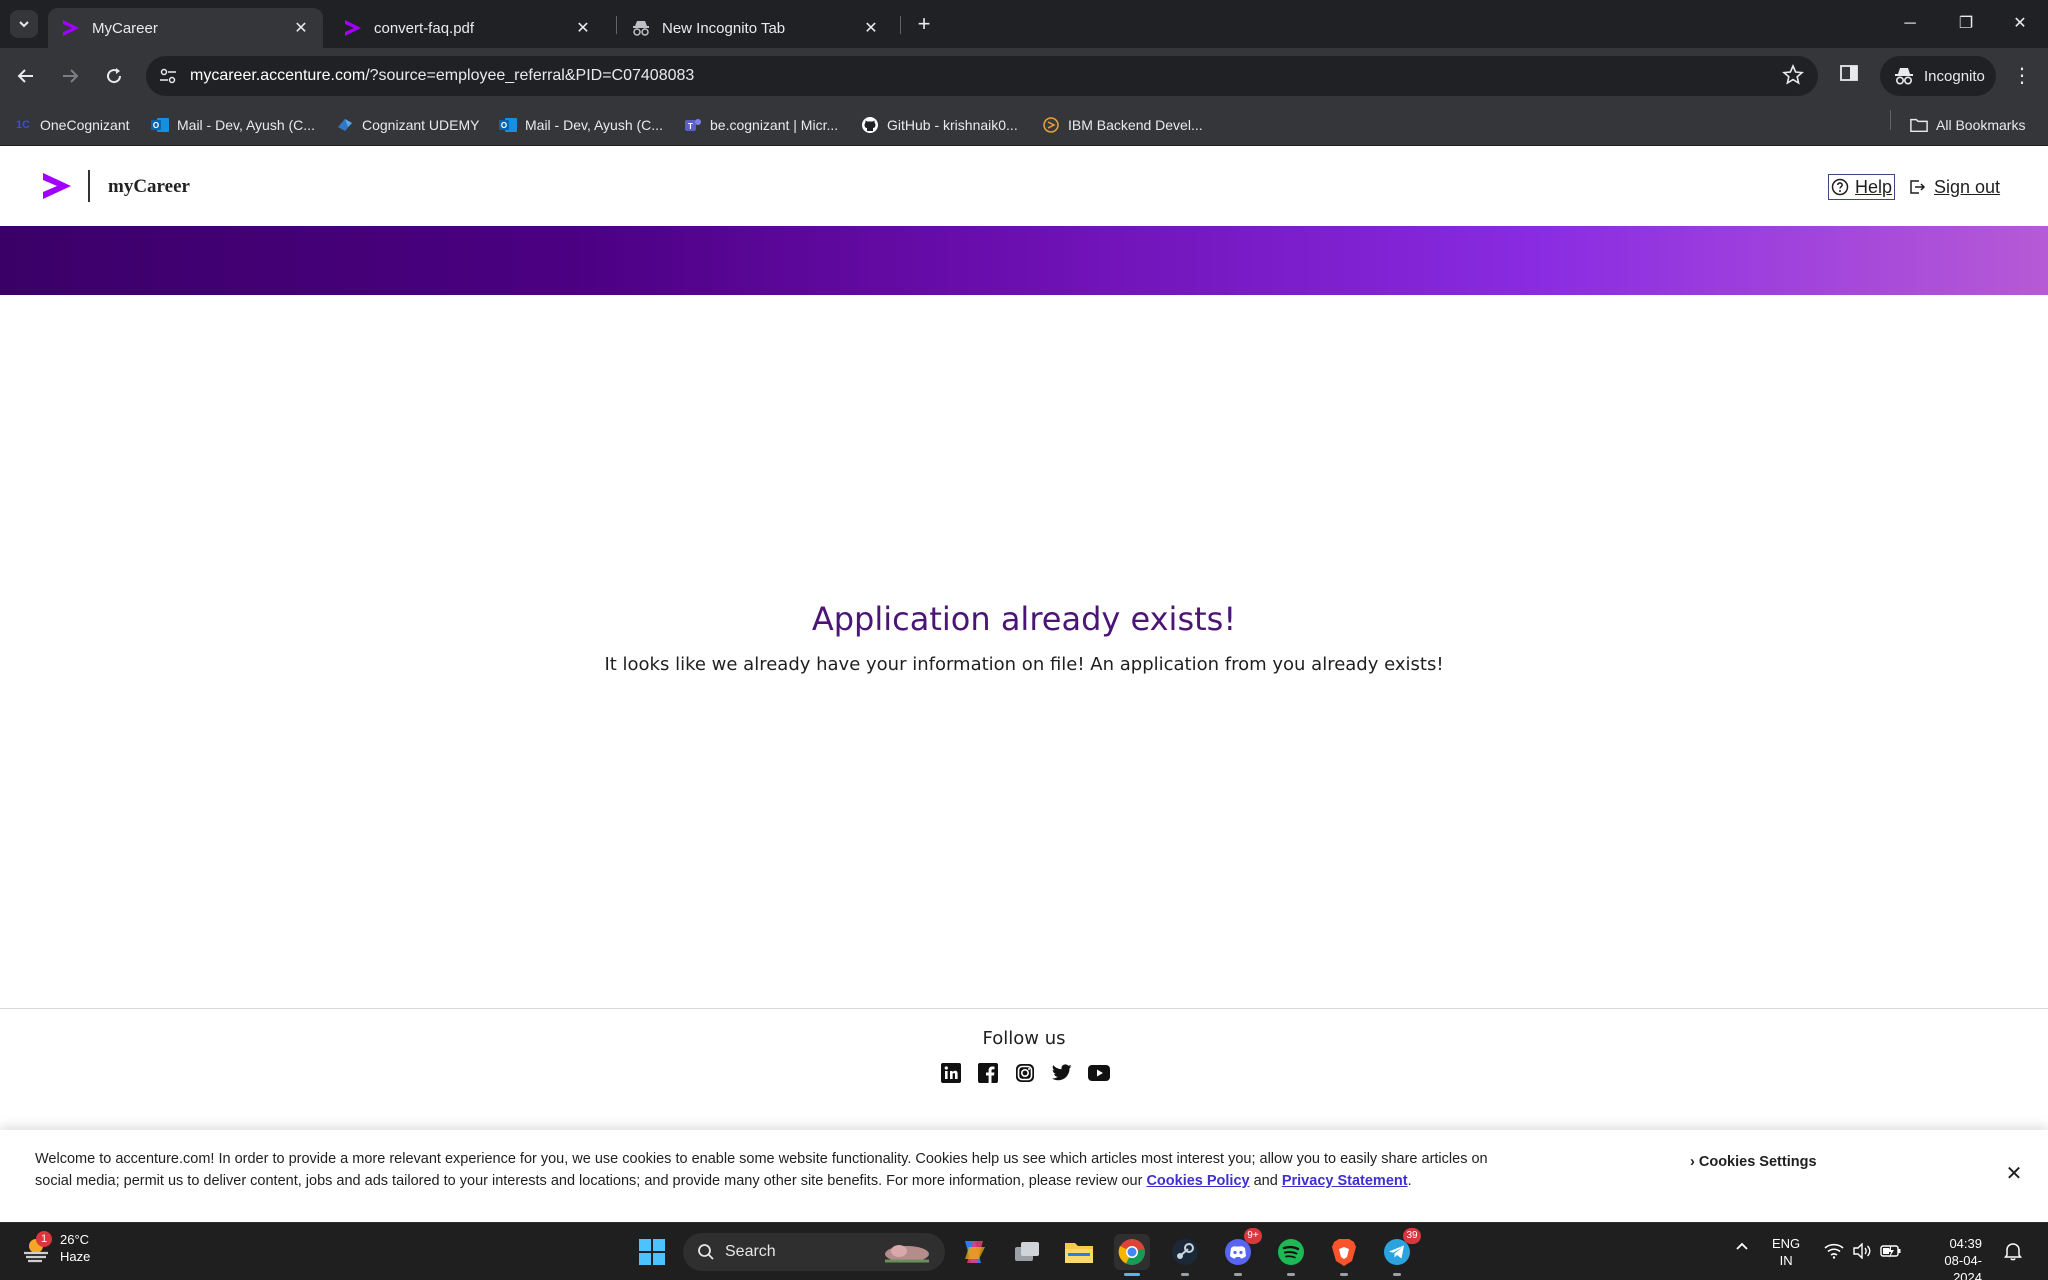  I want to click on help-label: Help, so click(1874, 186).